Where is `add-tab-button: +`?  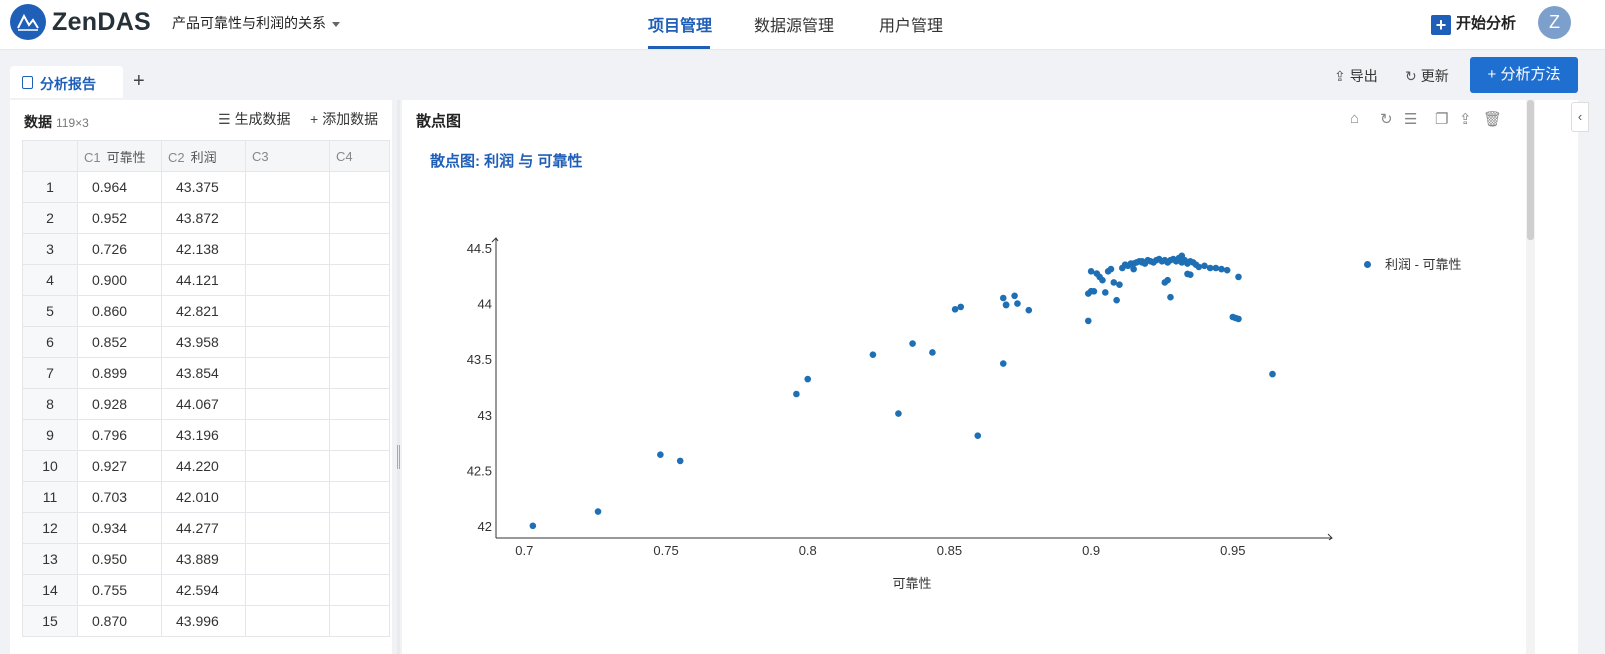
add-tab-button: + is located at coordinates (139, 81).